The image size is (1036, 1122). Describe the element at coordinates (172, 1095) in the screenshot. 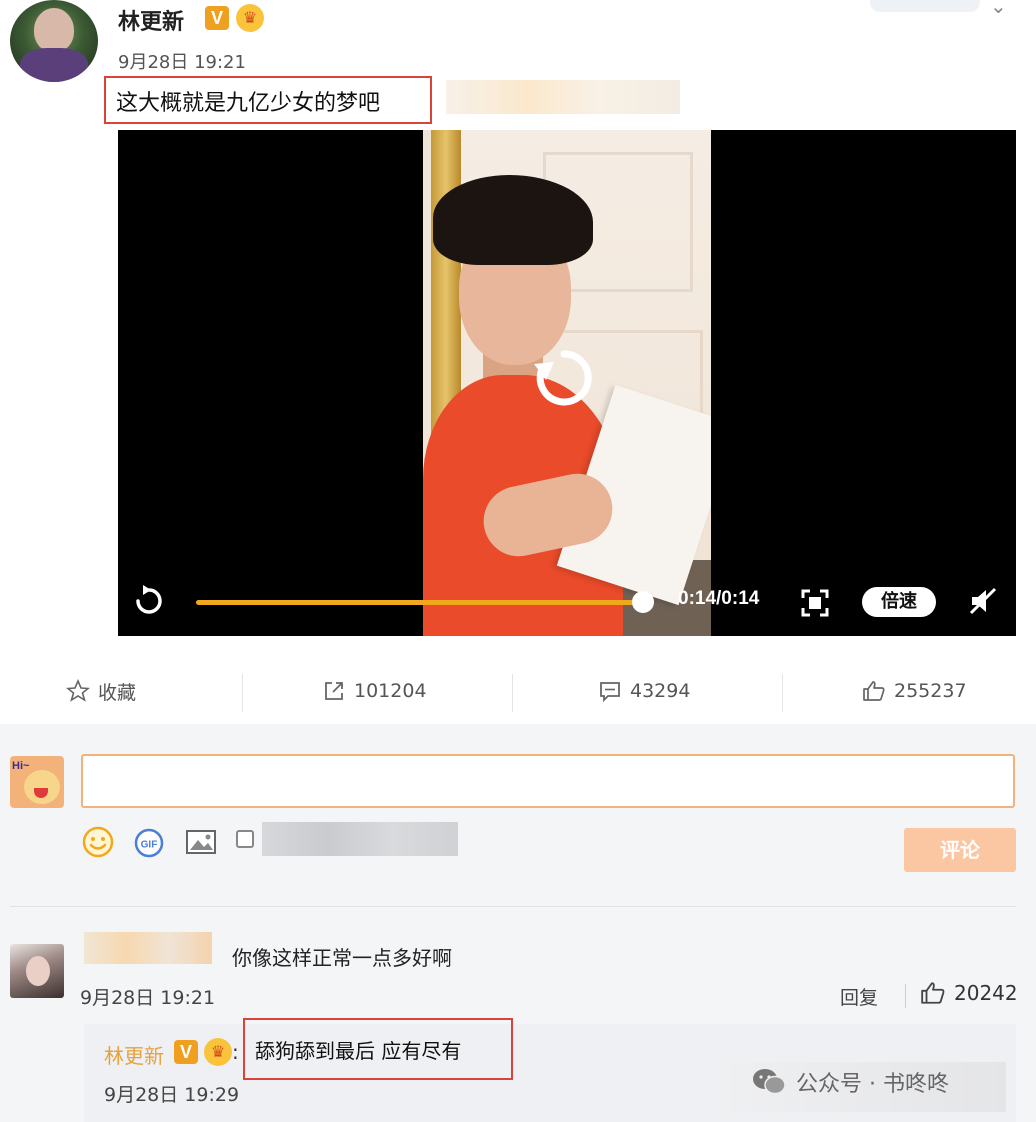

I see `reply-timestamp: 9月28日 19:29` at that location.